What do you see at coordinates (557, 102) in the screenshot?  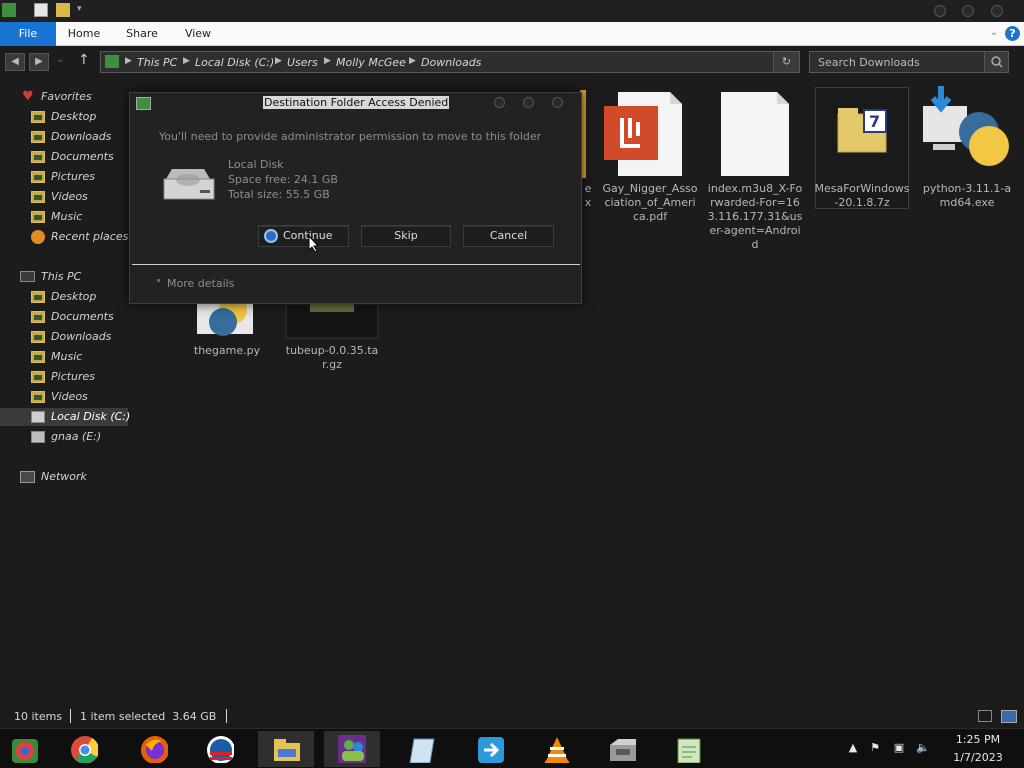 I see `dialog-close-button` at bounding box center [557, 102].